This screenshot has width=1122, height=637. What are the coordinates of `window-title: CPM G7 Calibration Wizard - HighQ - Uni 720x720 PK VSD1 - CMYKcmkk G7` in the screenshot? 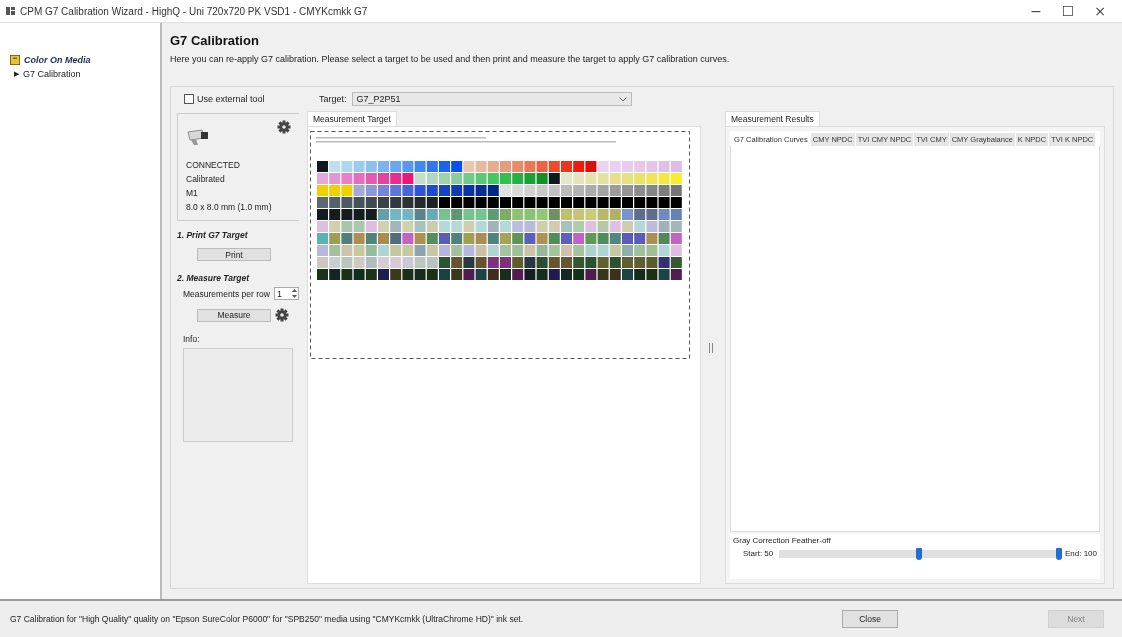 It's located at (194, 11).